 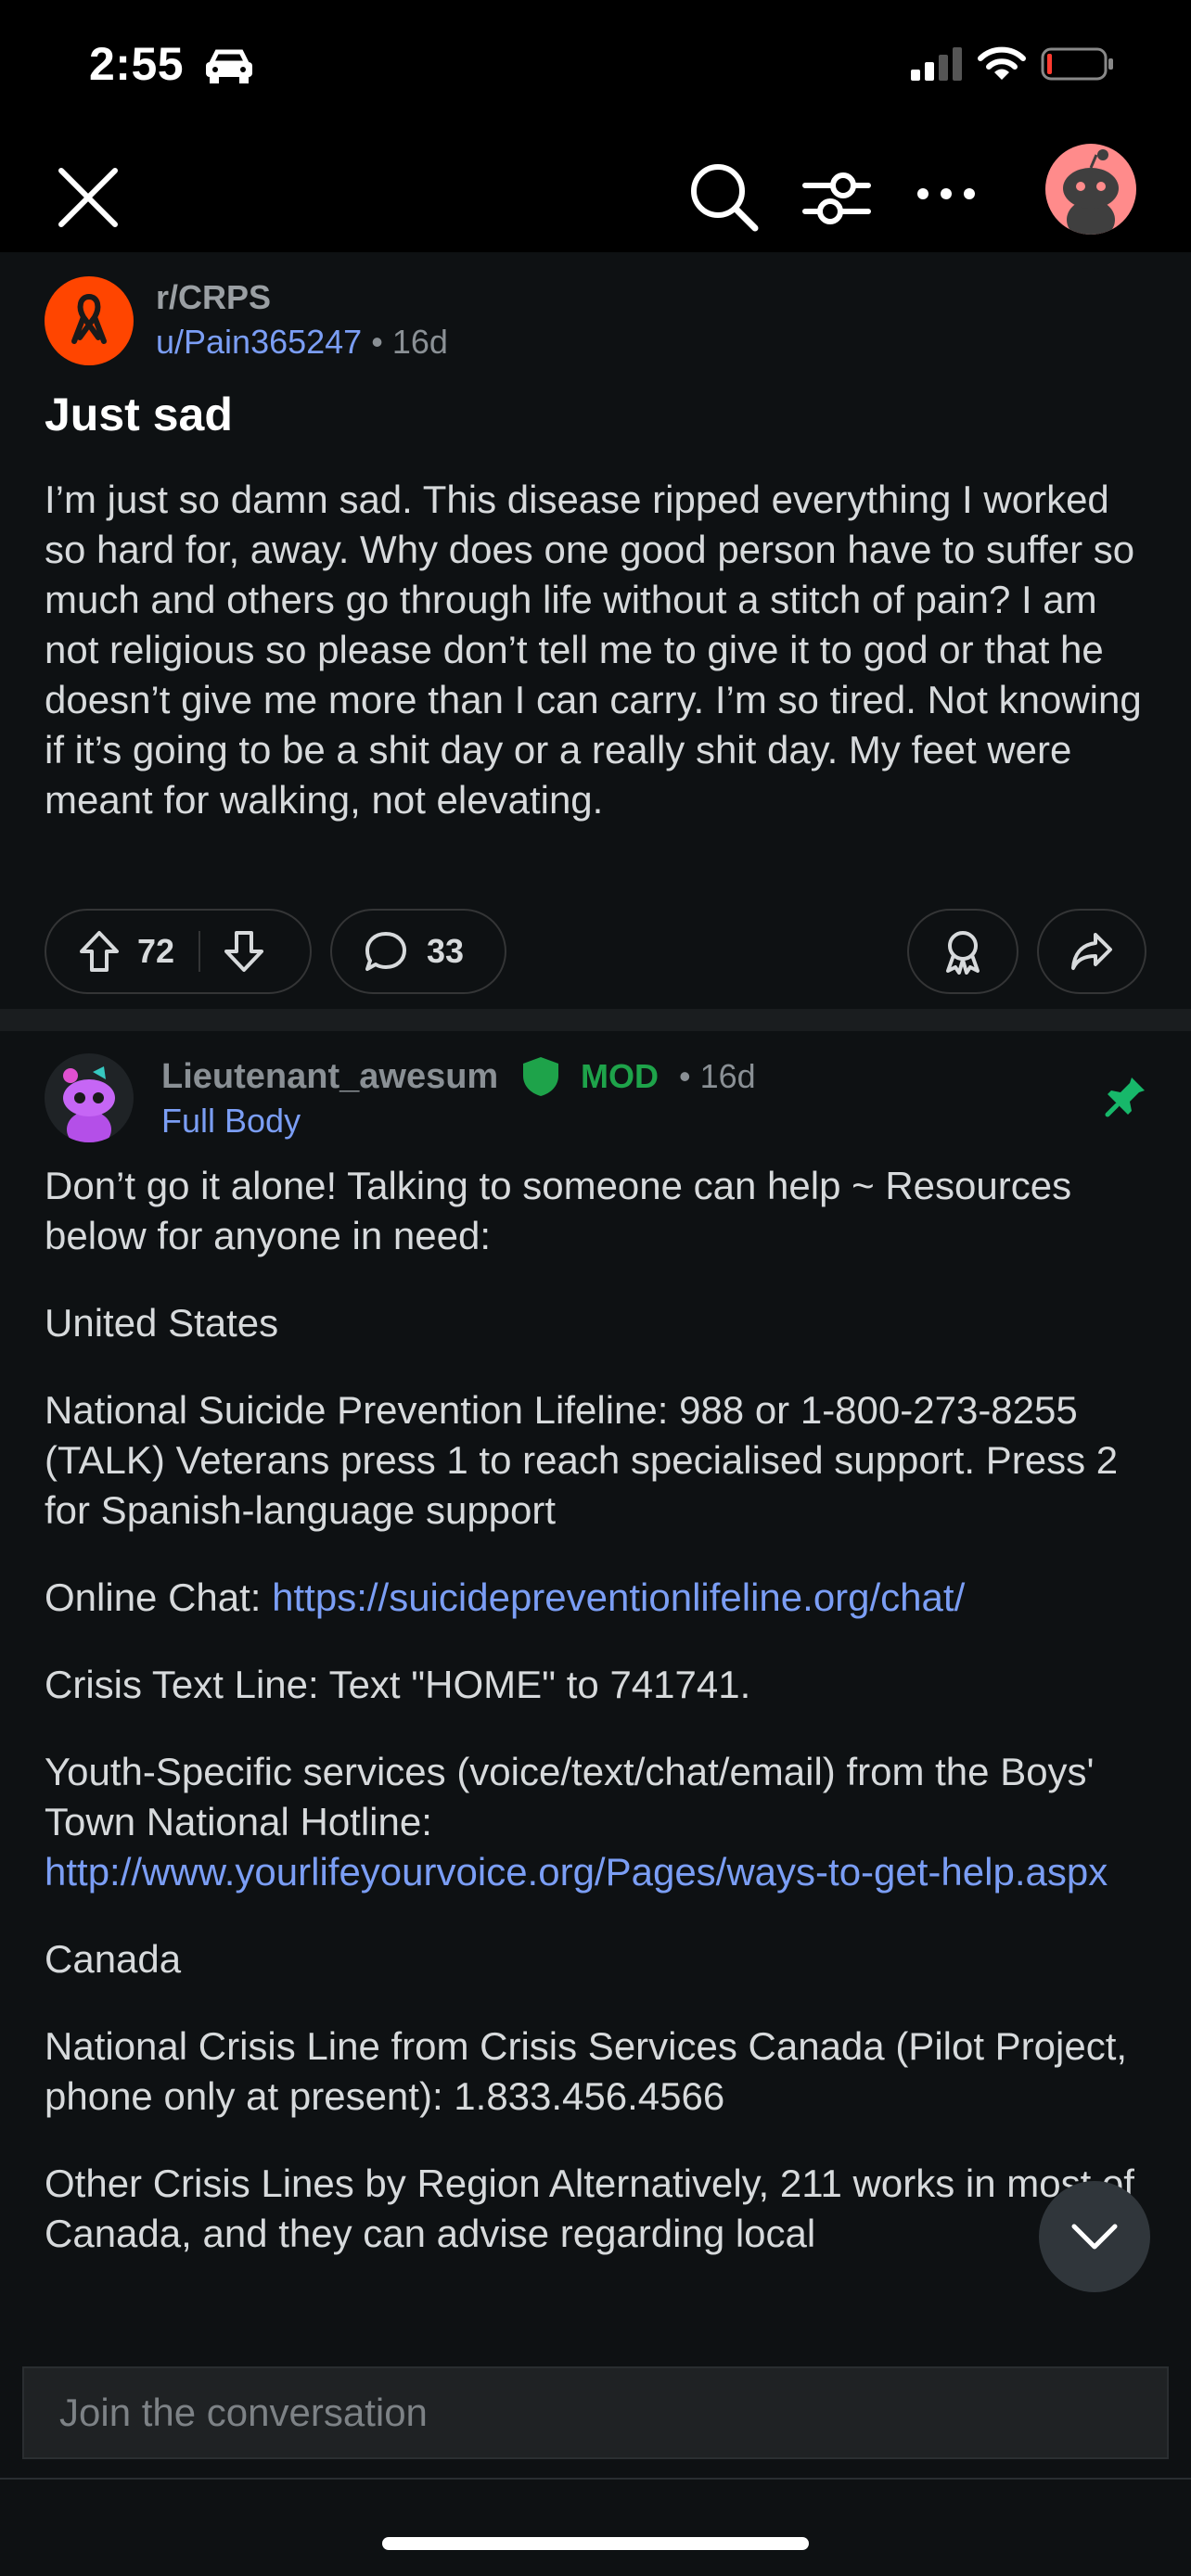 What do you see at coordinates (1125, 1097) in the screenshot?
I see `pin-icon` at bounding box center [1125, 1097].